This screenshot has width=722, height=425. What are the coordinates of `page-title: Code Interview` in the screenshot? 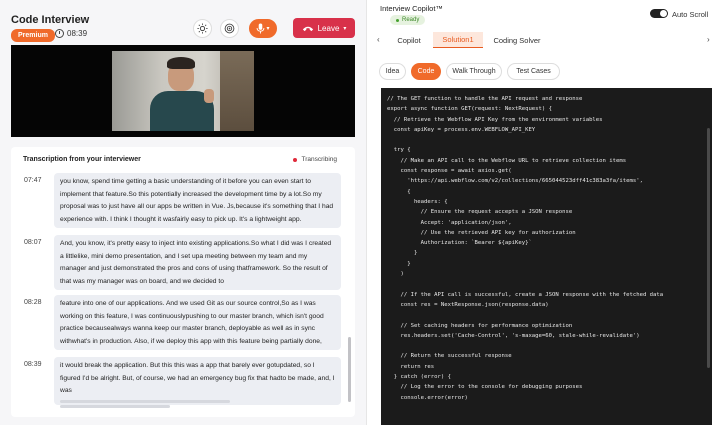 It's located at (50, 20).